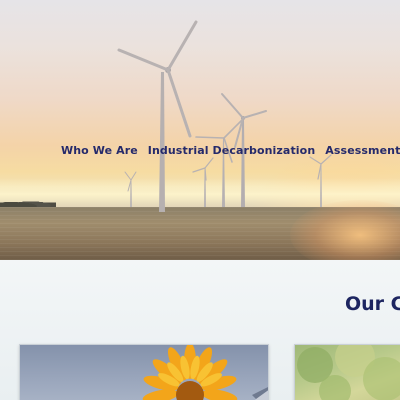  I want to click on nav-item-industrial-decarbonization: Industrial Decarbonization, so click(232, 150).